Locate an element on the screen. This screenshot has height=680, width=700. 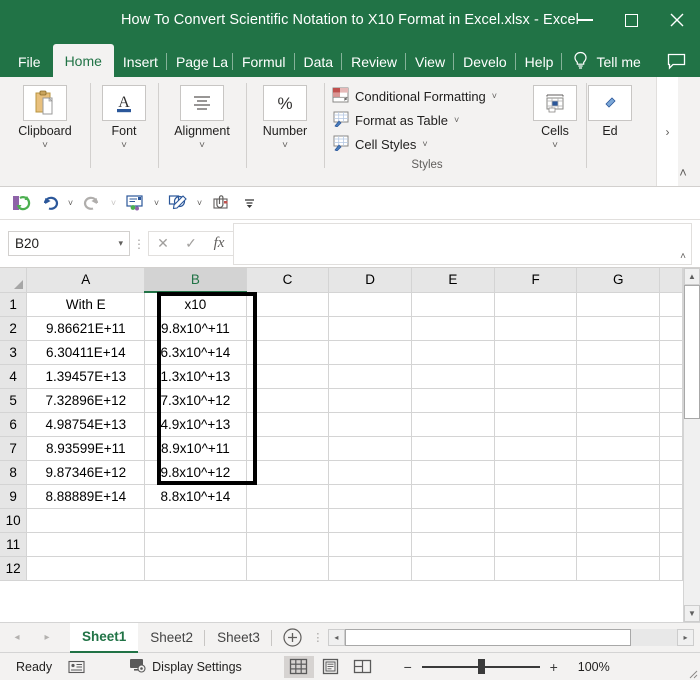
cell-b8: 9.8x10^+12 is located at coordinates (195, 472).